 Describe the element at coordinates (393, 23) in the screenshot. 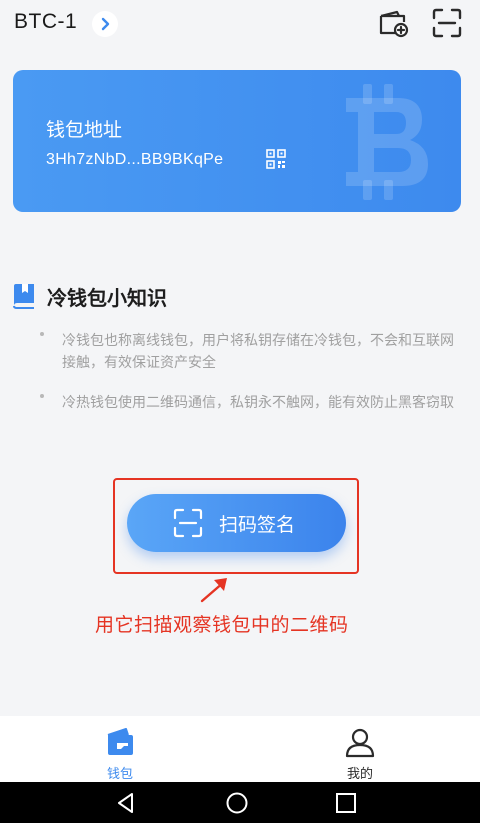

I see `wallet-add-icon` at that location.